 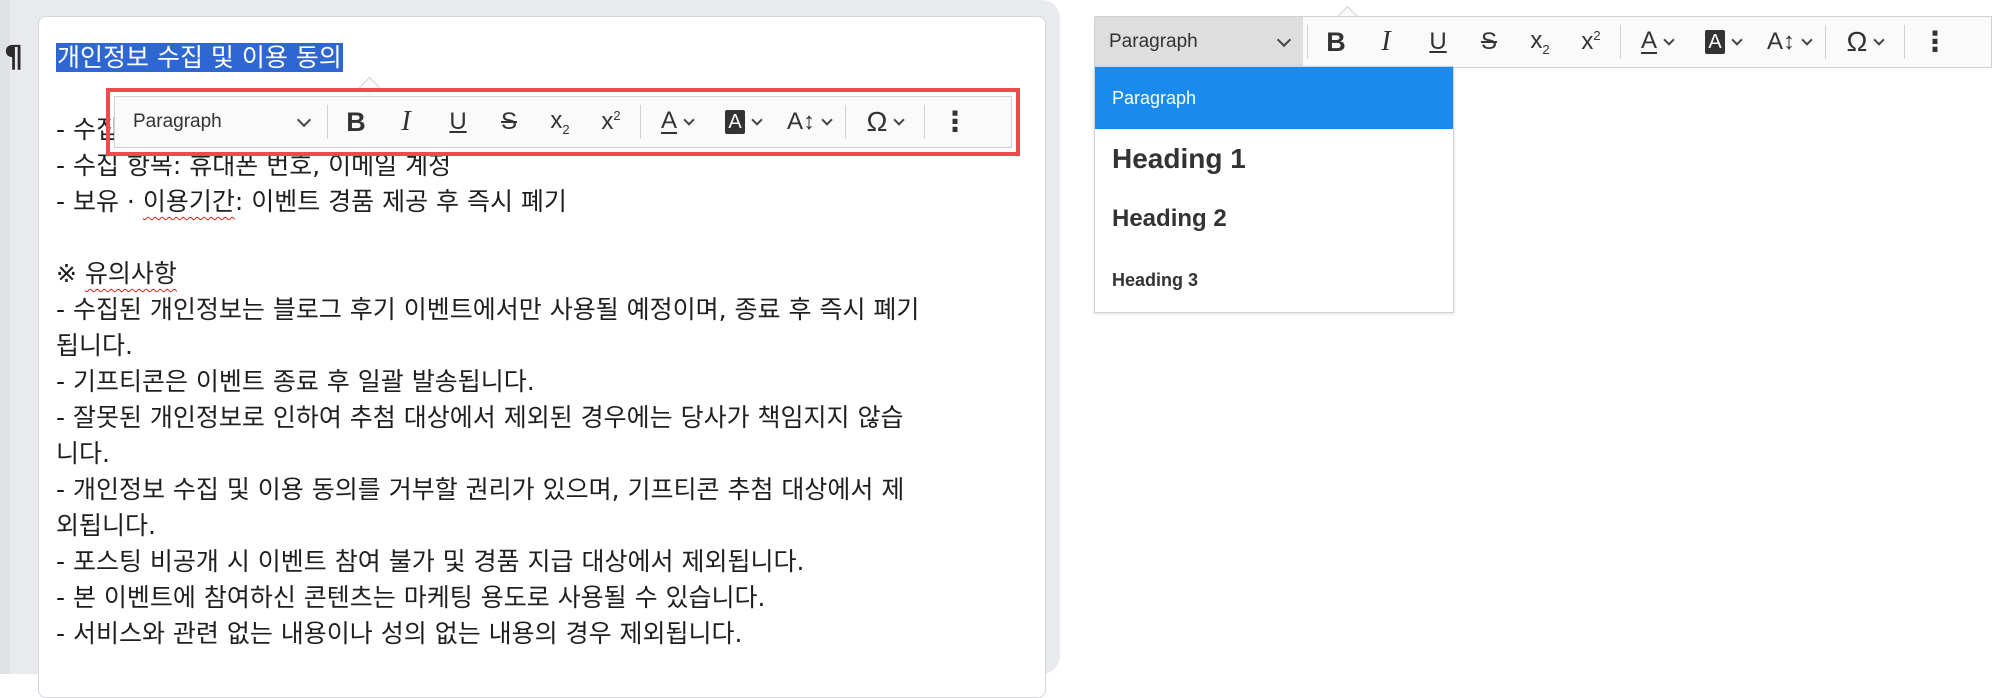 I want to click on floating-toolbar: Paragraph B I U S x2 x2 A A A↕ Ω ⋮, so click(x=563, y=122).